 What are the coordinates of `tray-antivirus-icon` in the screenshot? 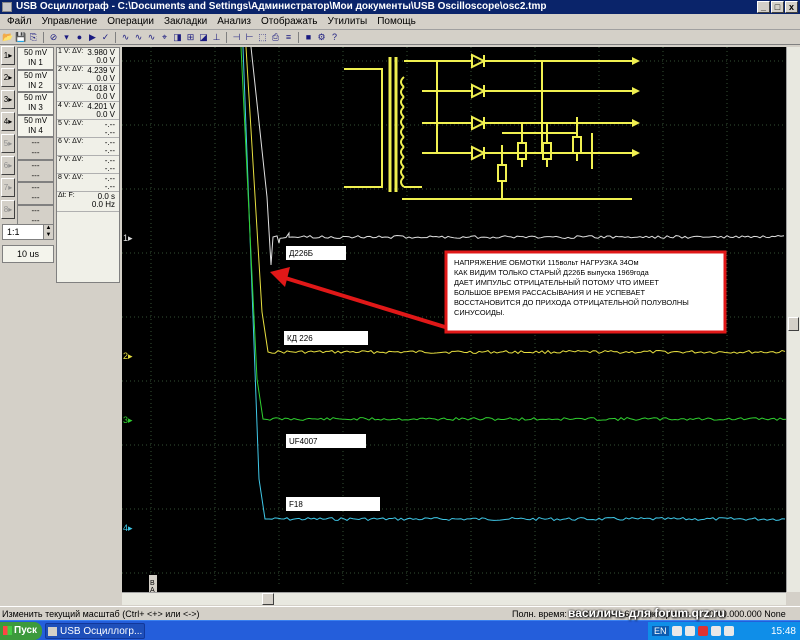 It's located at (702, 631).